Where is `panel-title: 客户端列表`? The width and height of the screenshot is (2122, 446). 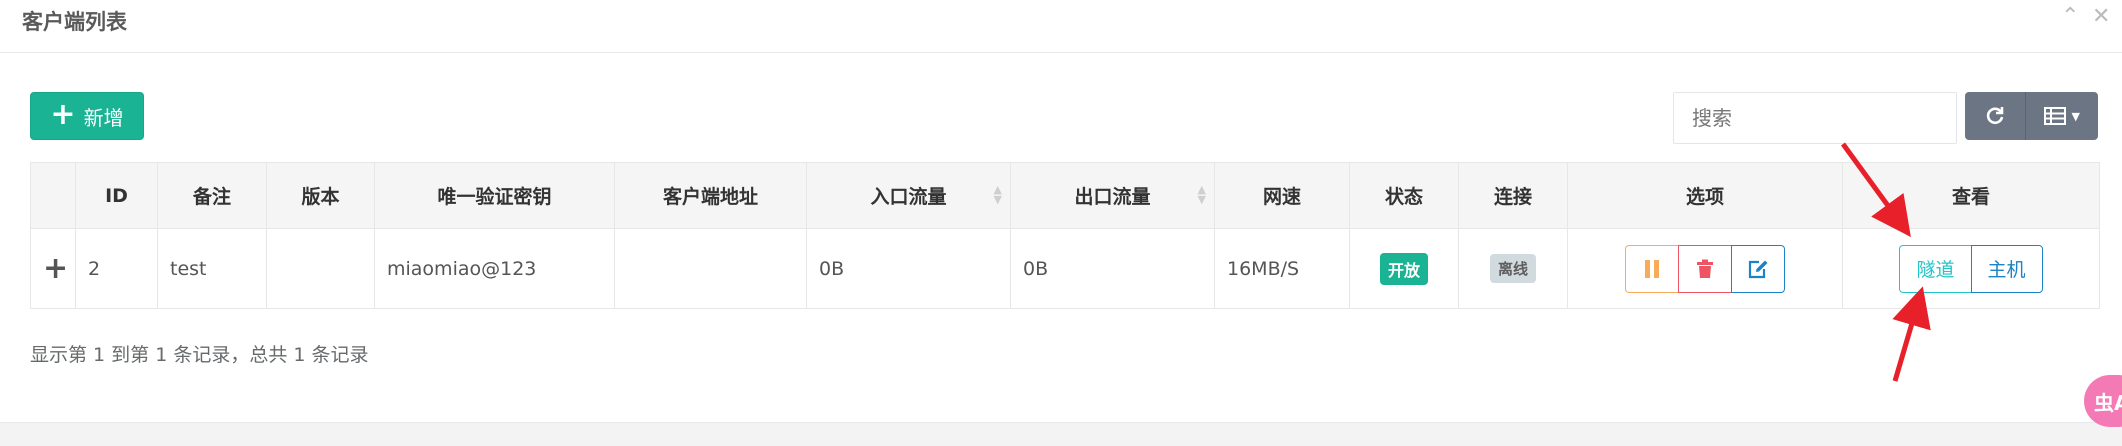 panel-title: 客户端列表 is located at coordinates (74, 22).